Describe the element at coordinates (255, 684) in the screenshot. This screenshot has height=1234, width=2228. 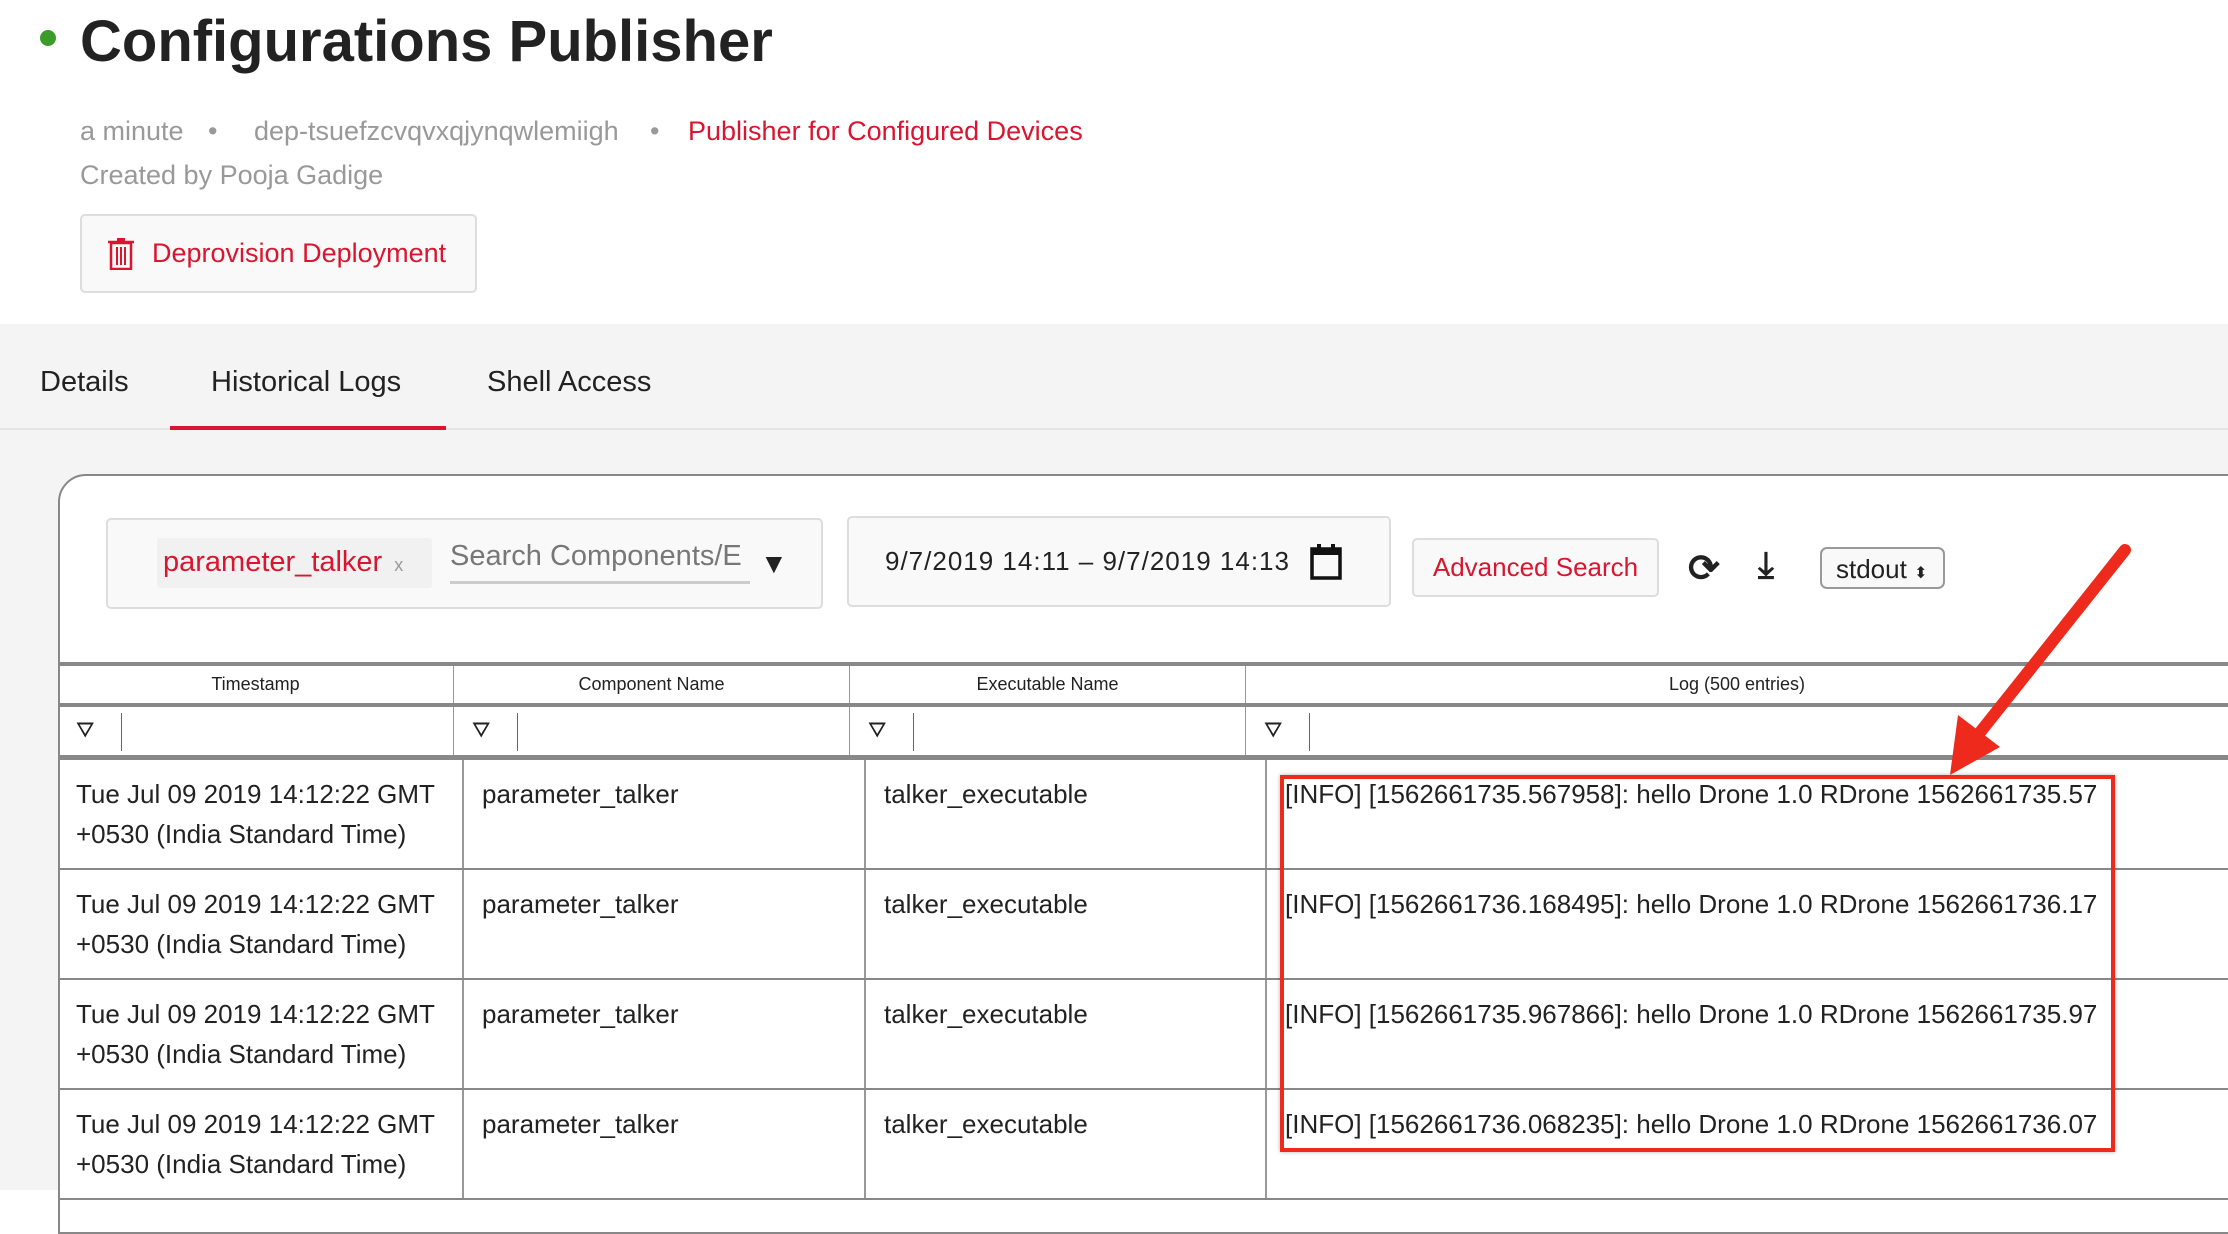
I see `column-header-timestamp: Timestamp` at that location.